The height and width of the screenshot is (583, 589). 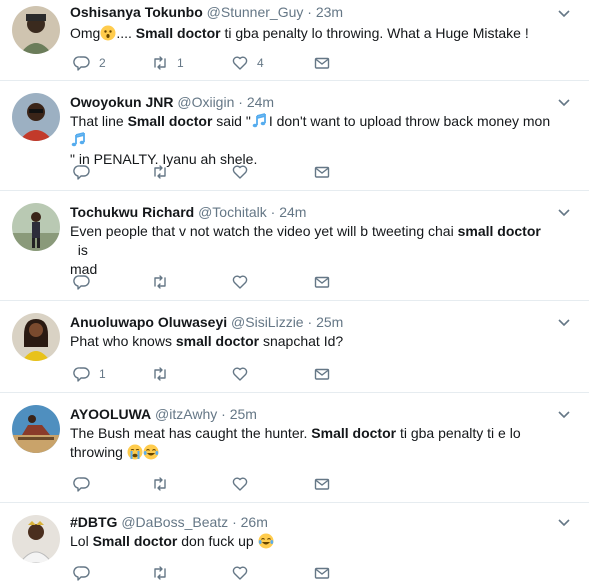 What do you see at coordinates (313, 541) in the screenshot?
I see `tweet-text: Lol Small doctor don fuck up` at bounding box center [313, 541].